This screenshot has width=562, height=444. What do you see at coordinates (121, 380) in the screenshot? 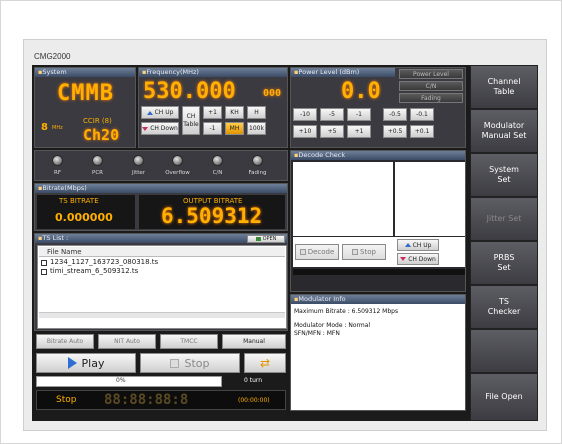
I see `progress-percent: 0%` at bounding box center [121, 380].